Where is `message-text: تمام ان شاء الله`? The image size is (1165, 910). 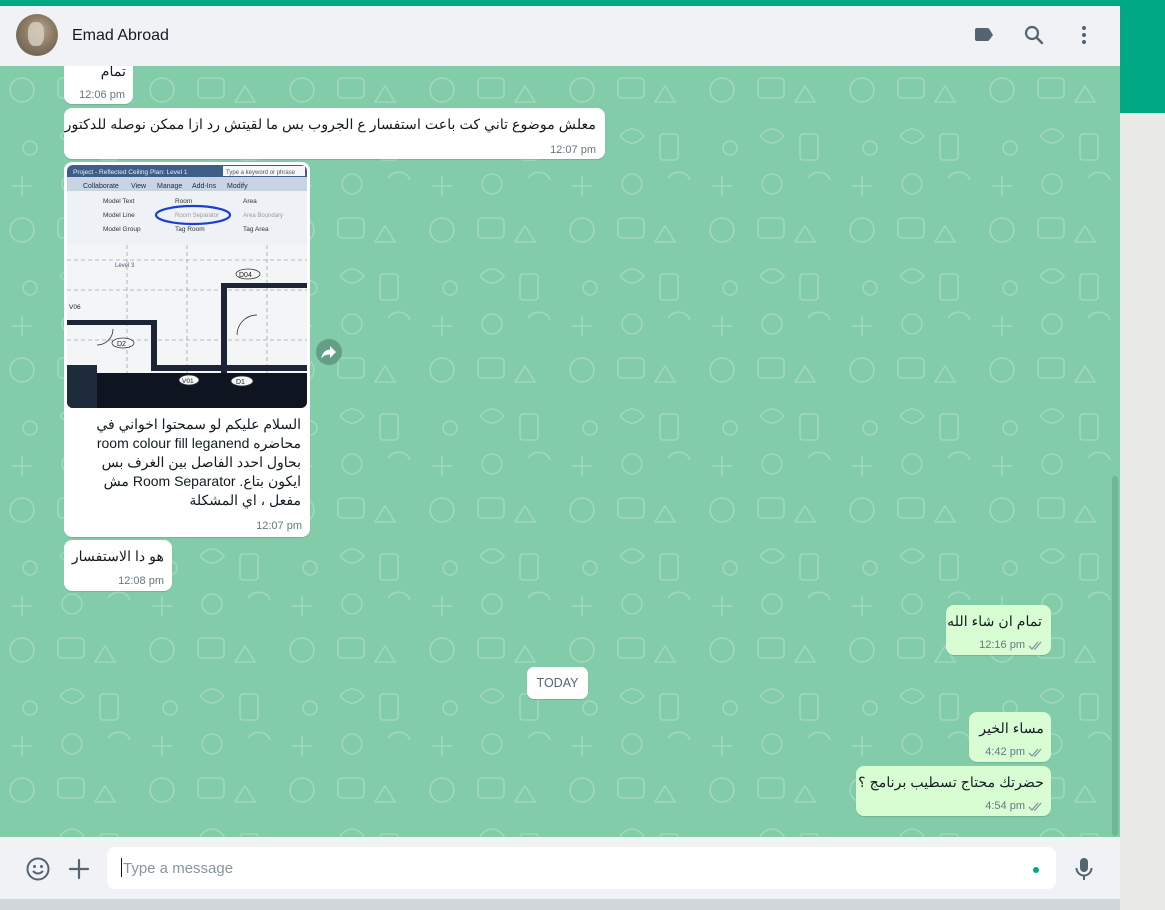 message-text: تمام ان شاء الله is located at coordinates (994, 622).